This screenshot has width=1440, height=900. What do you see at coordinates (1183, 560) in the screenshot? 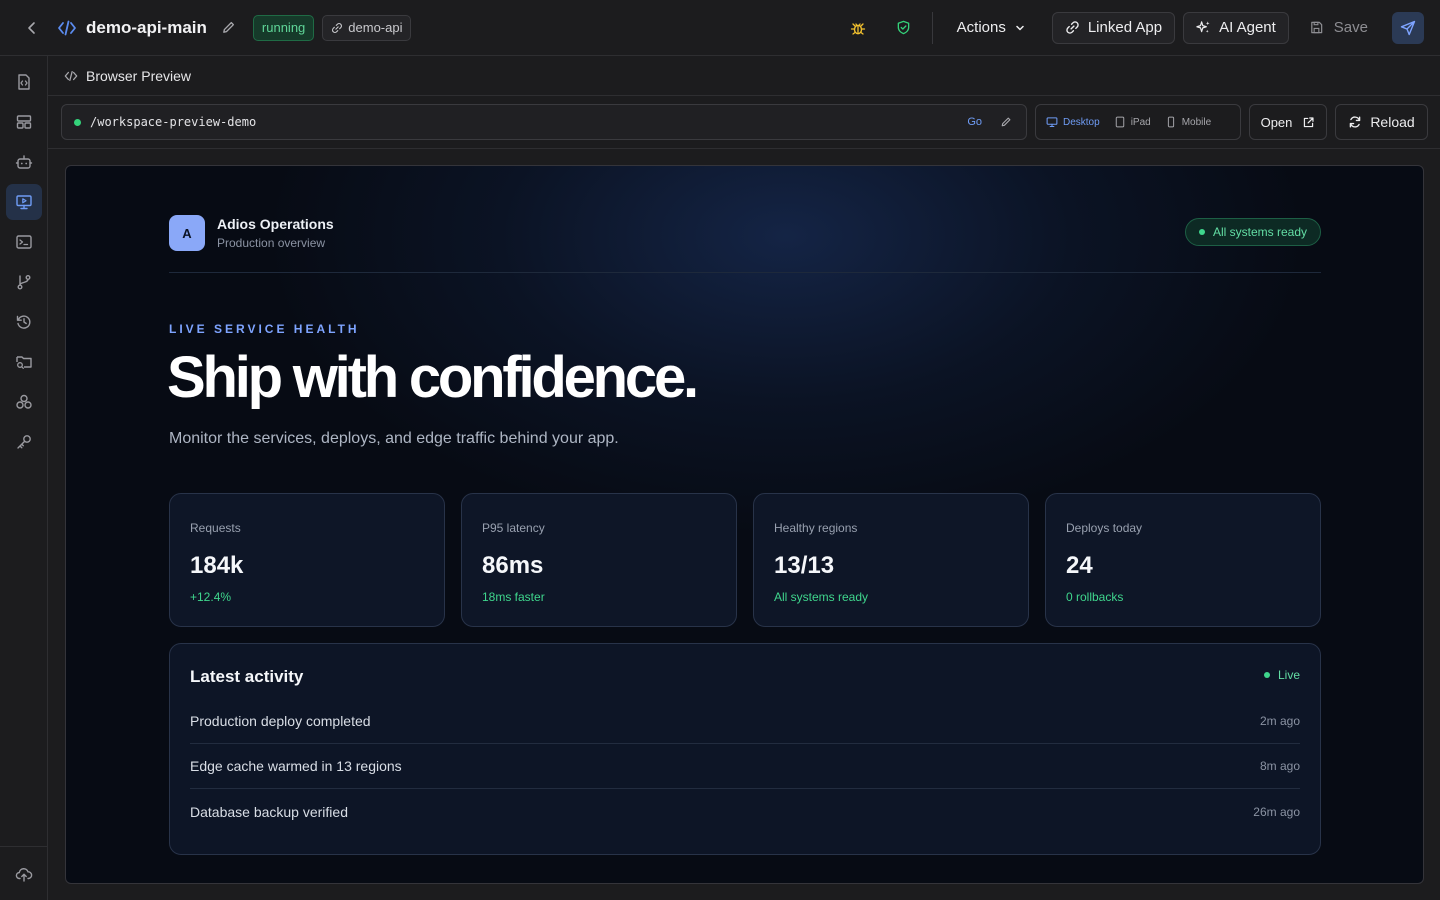
I see `stat-card-deploys: Deploys today 24 0 rollbacks` at bounding box center [1183, 560].